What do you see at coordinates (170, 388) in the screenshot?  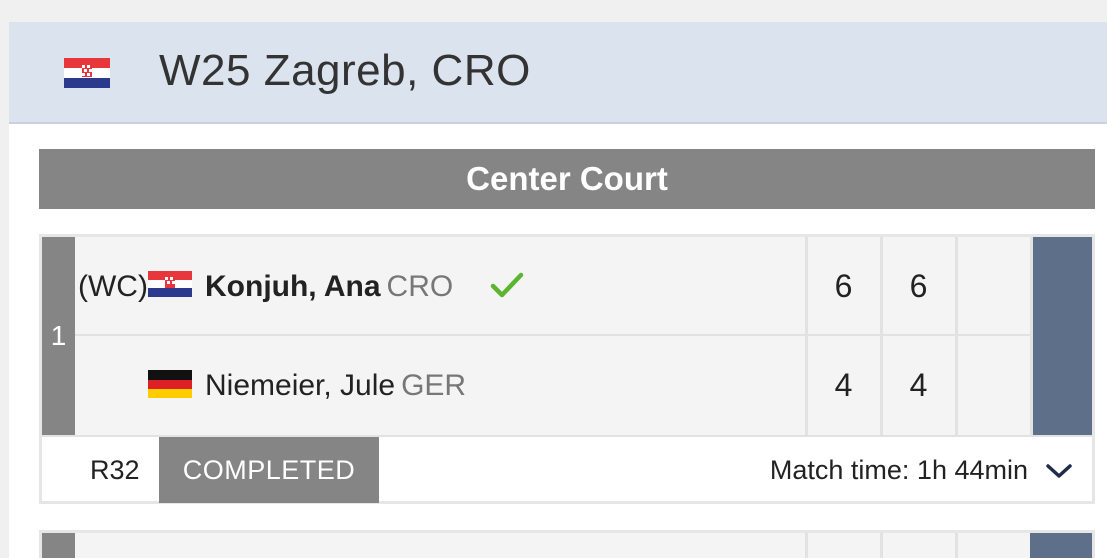 I see `germany-flag-icon` at bounding box center [170, 388].